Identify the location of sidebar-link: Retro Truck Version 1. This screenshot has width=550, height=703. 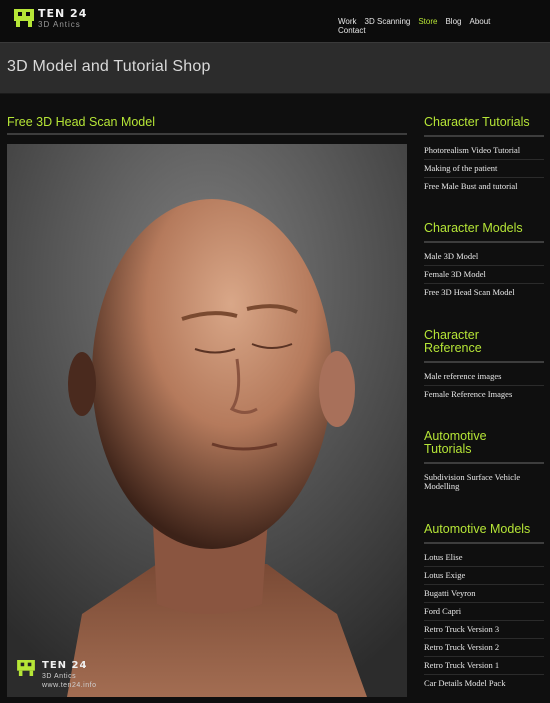
(484, 666).